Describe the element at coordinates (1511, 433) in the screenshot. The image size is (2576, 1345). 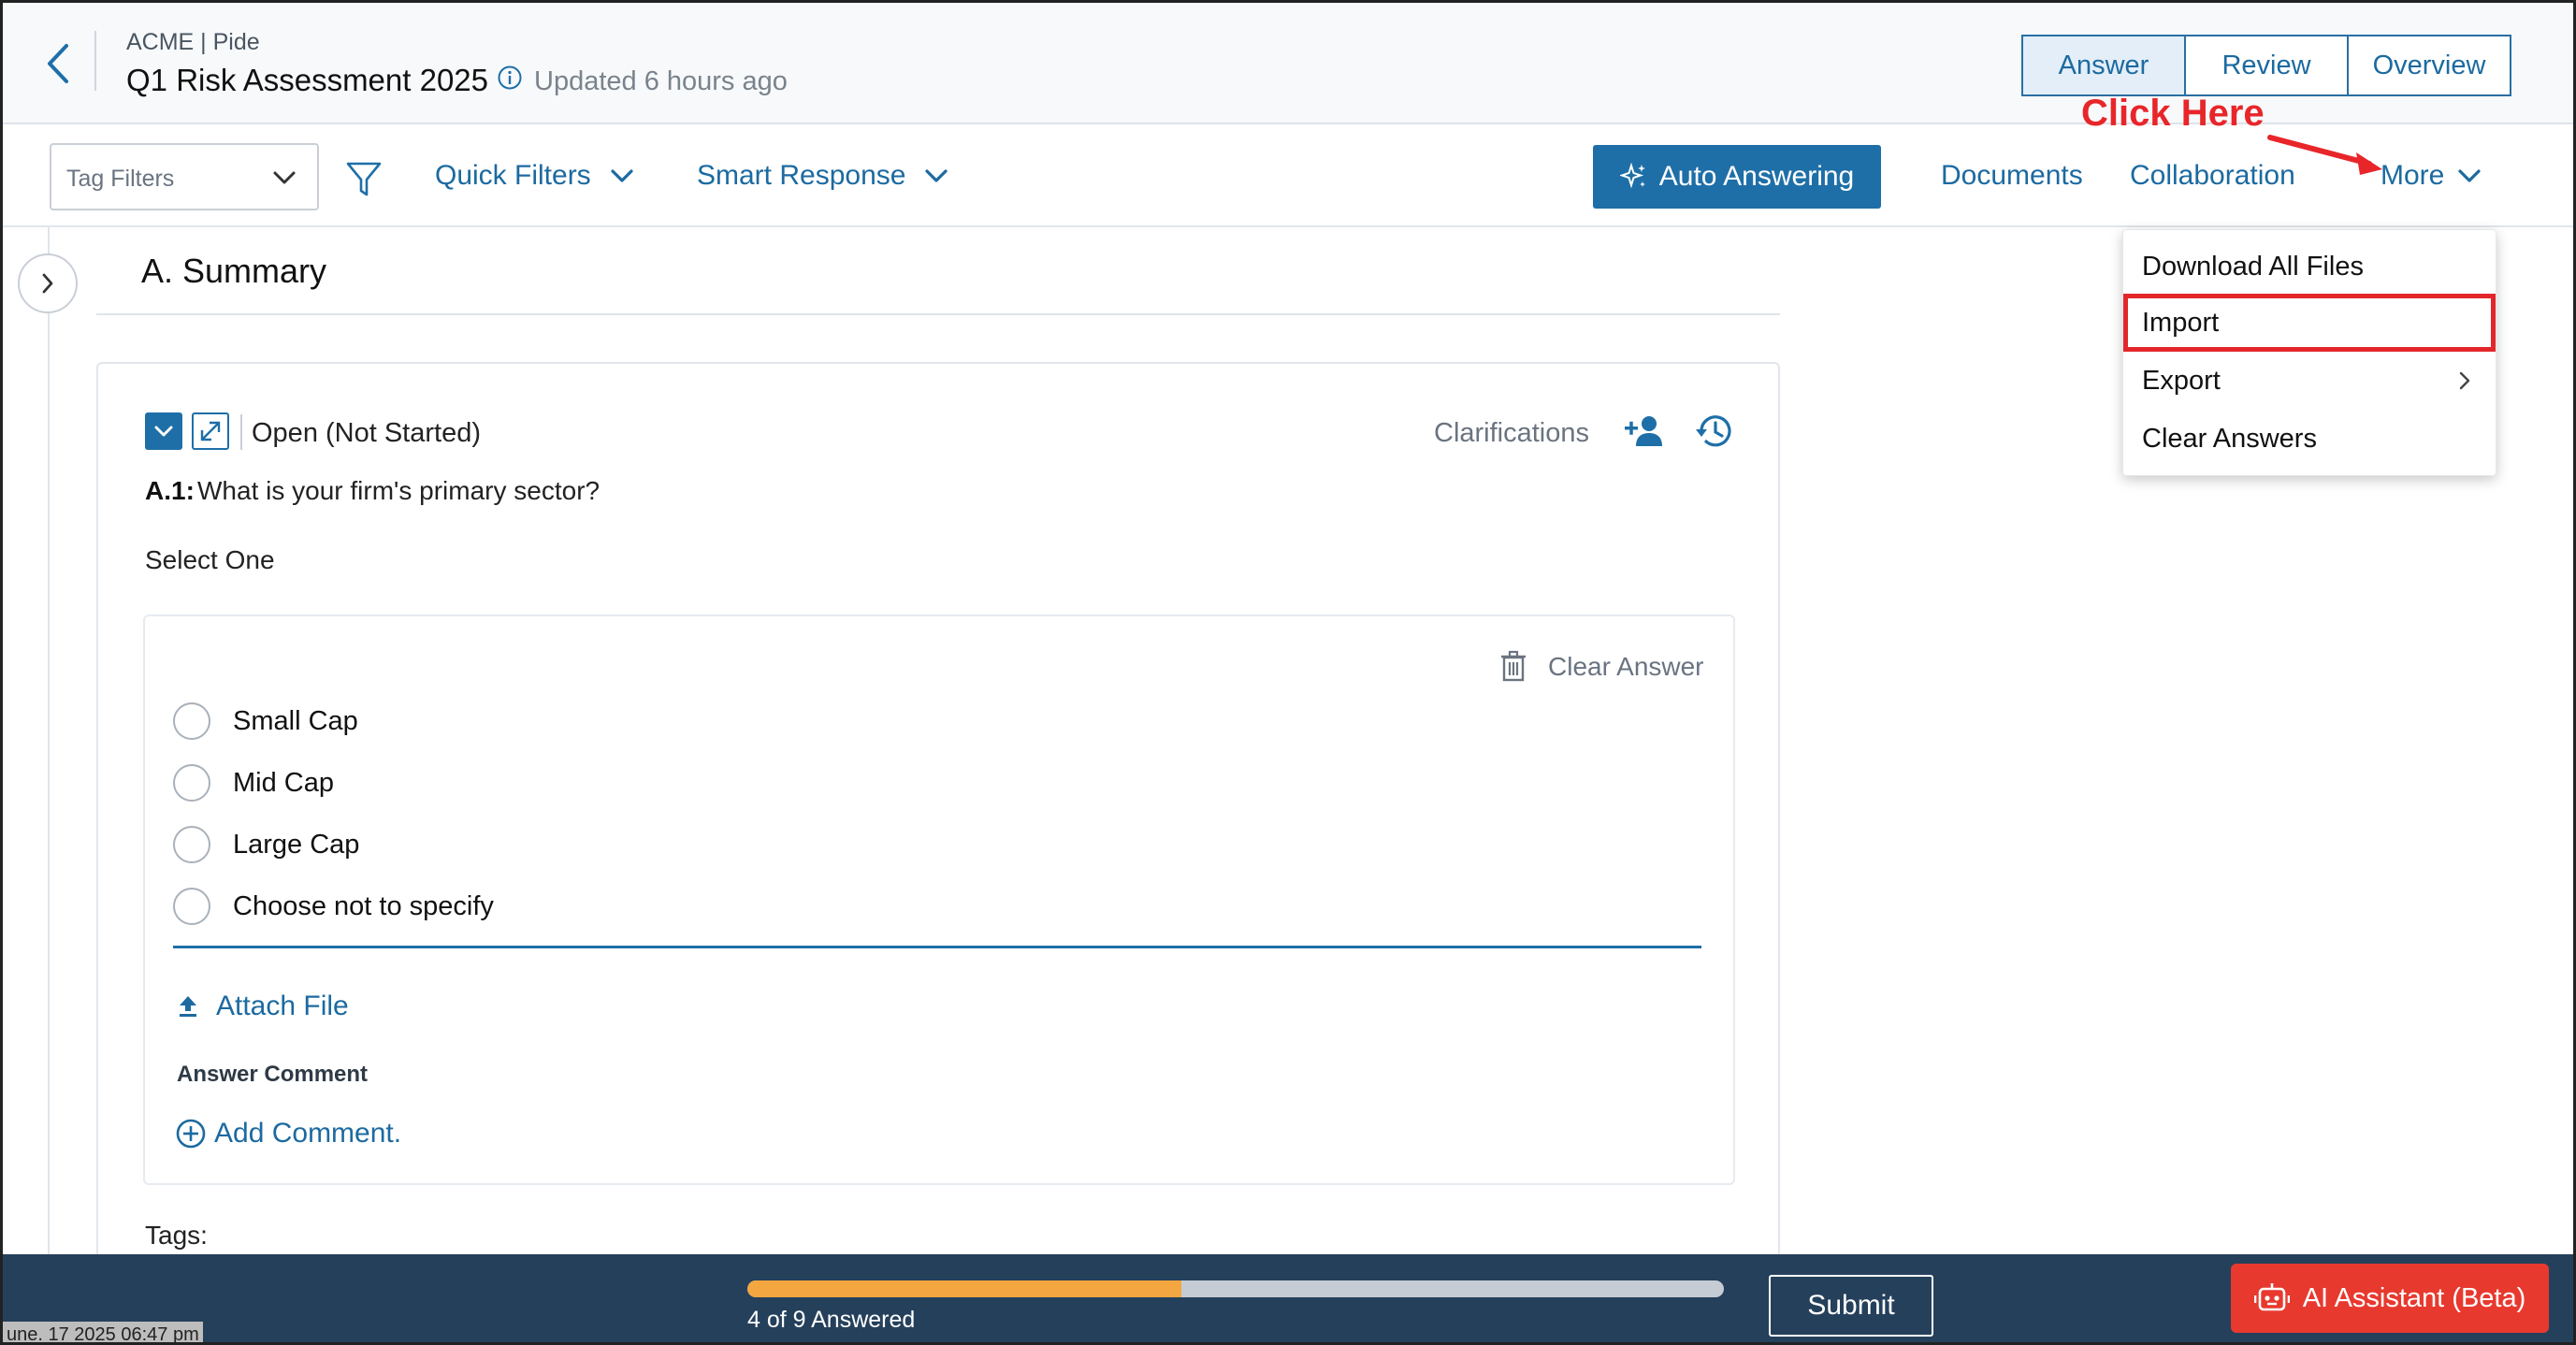
I see `clarifications-link: Clarifications` at that location.